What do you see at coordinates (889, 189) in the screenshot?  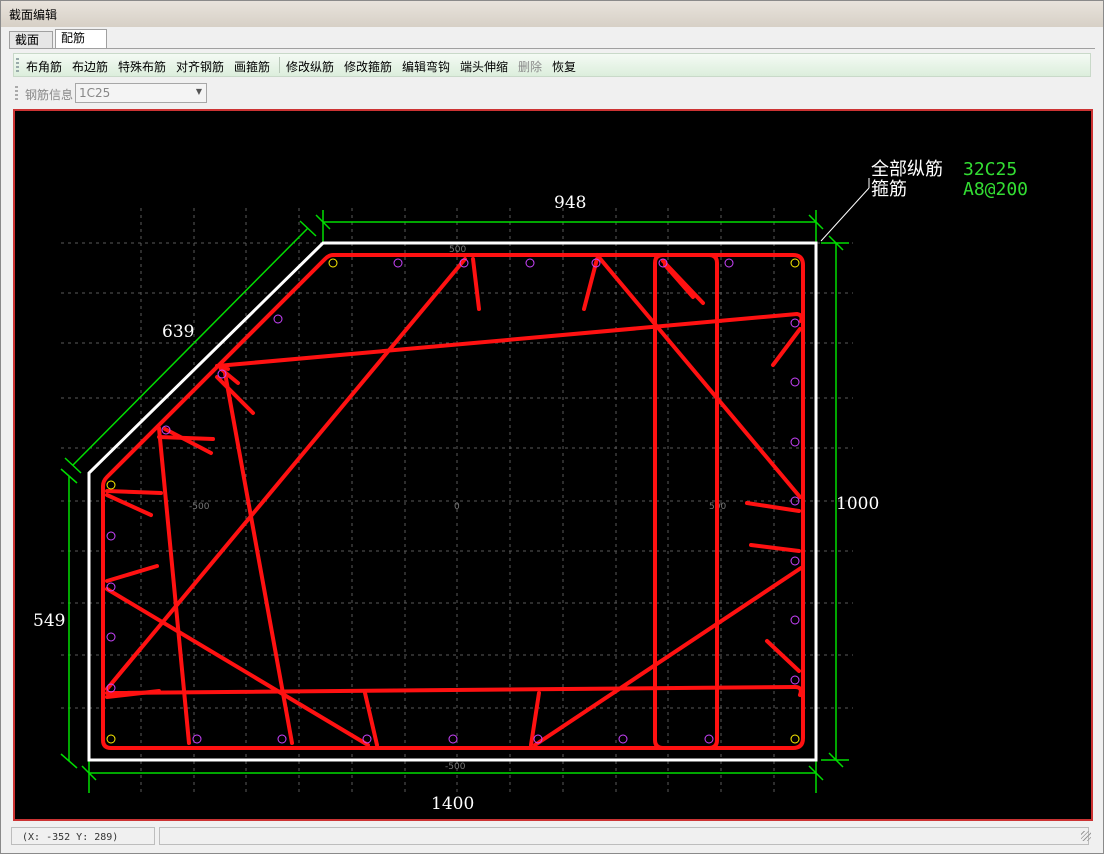 I see `summary-stirrup-label: 箍筋` at bounding box center [889, 189].